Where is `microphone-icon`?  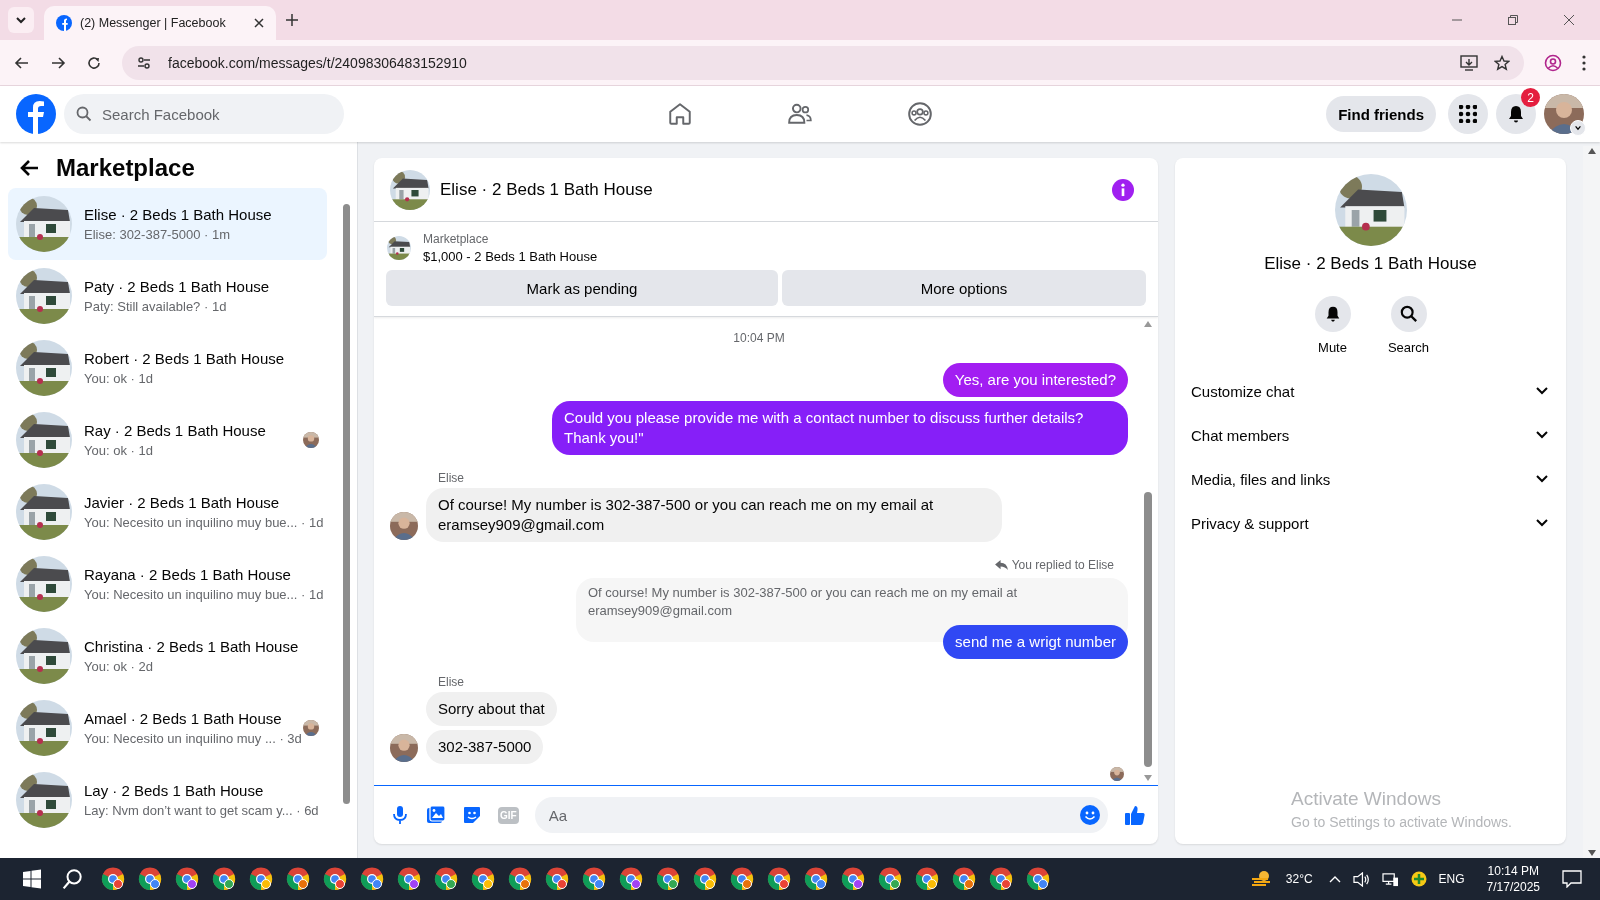
microphone-icon is located at coordinates (400, 815).